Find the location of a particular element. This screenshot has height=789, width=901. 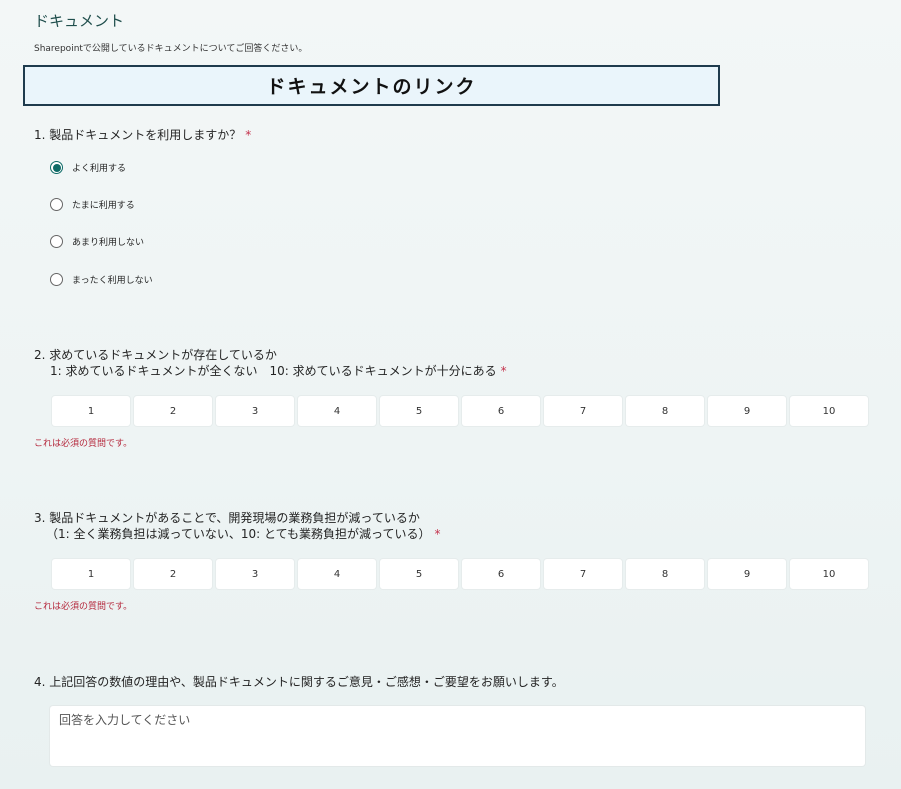

radio-option-rarely: あまり利用しない is located at coordinates (97, 241).